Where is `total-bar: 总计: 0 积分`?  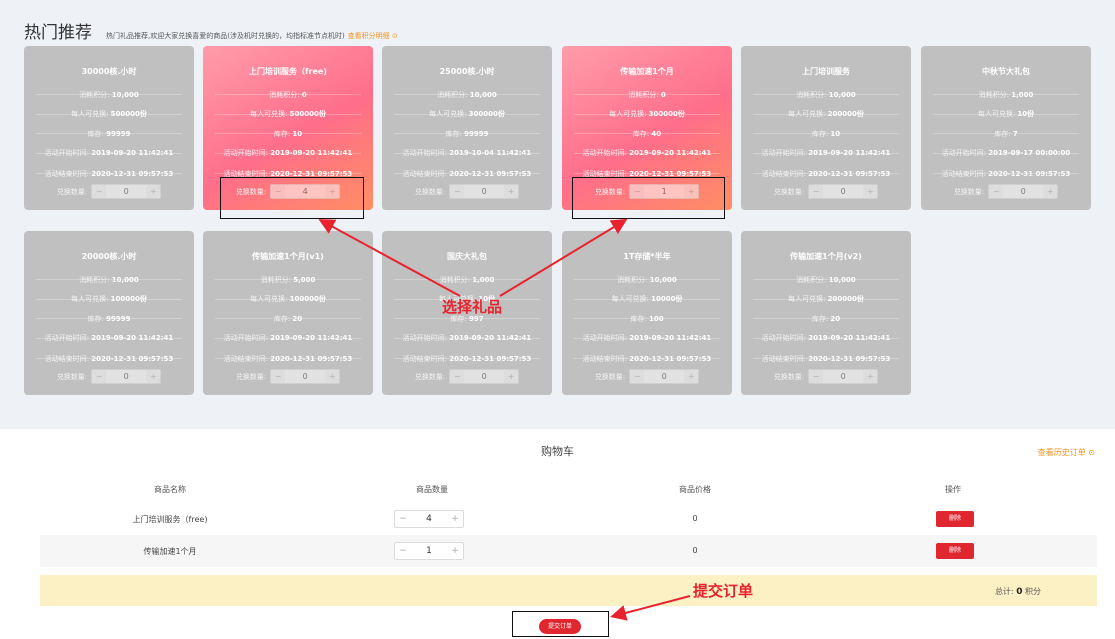 total-bar: 总计: 0 积分 is located at coordinates (568, 590).